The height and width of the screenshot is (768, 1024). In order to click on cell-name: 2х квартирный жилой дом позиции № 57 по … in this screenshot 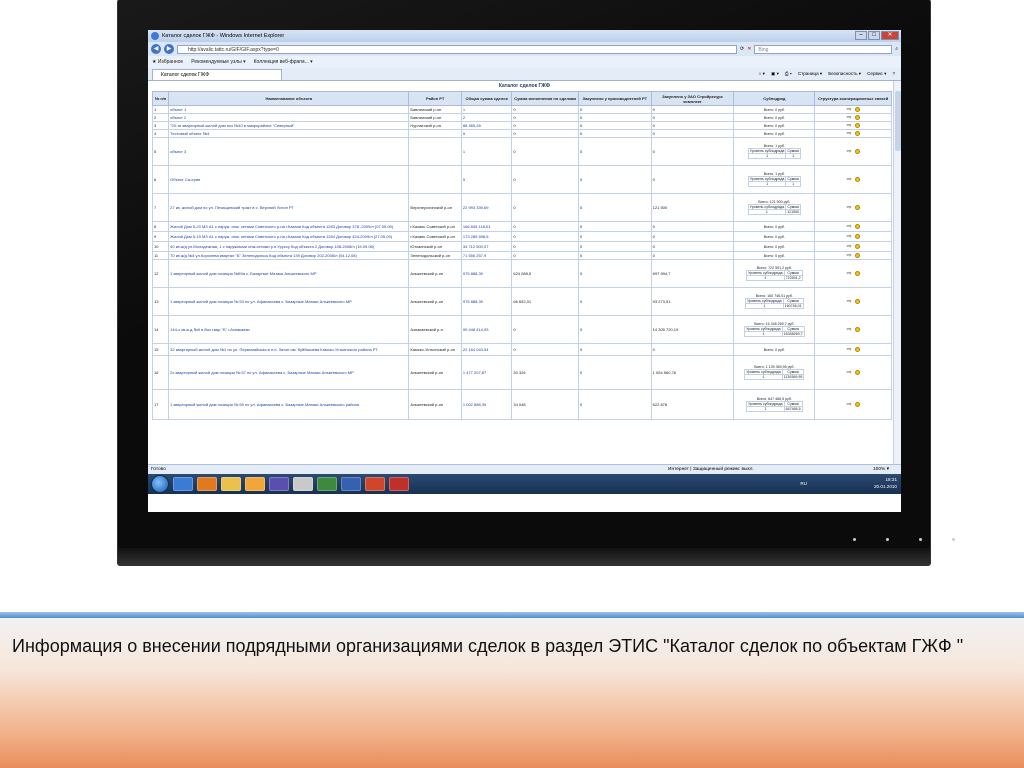, I will do `click(289, 372)`.